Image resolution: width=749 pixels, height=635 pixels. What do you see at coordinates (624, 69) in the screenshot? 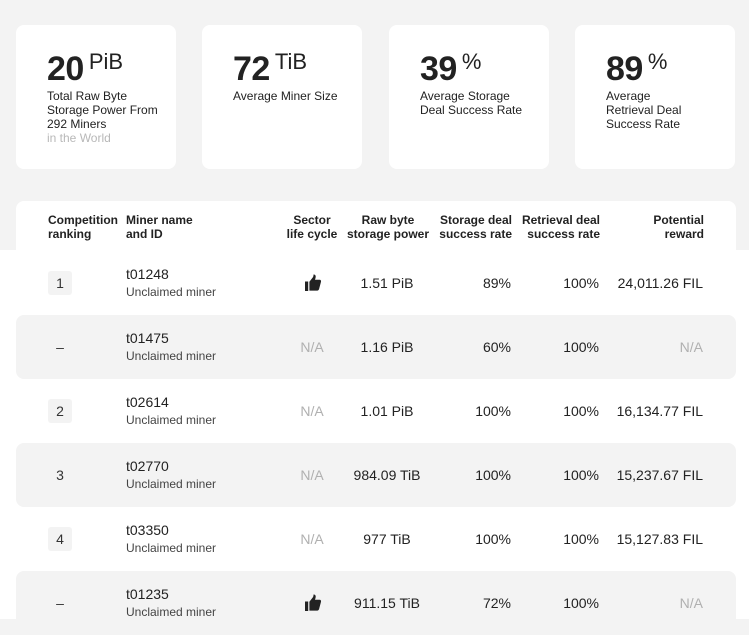
I see `stat-value: 89` at bounding box center [624, 69].